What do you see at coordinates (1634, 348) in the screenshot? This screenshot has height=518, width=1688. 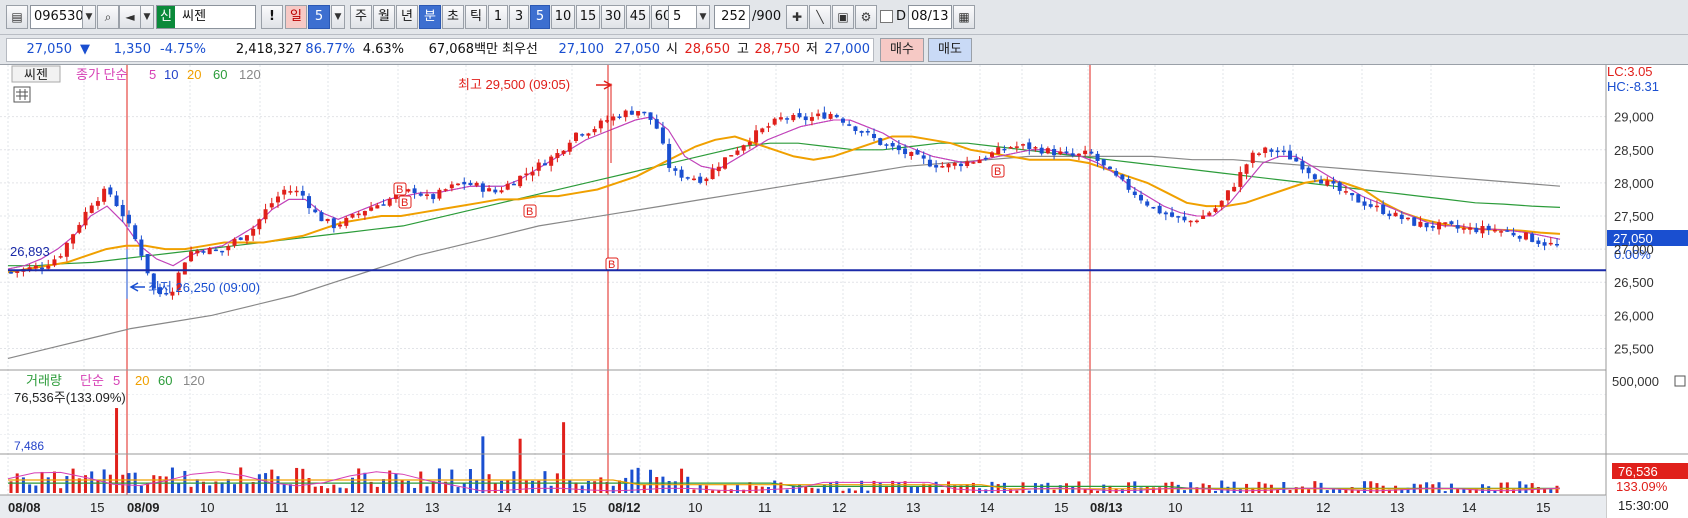 I see `price-axis-tick: 25,500` at bounding box center [1634, 348].